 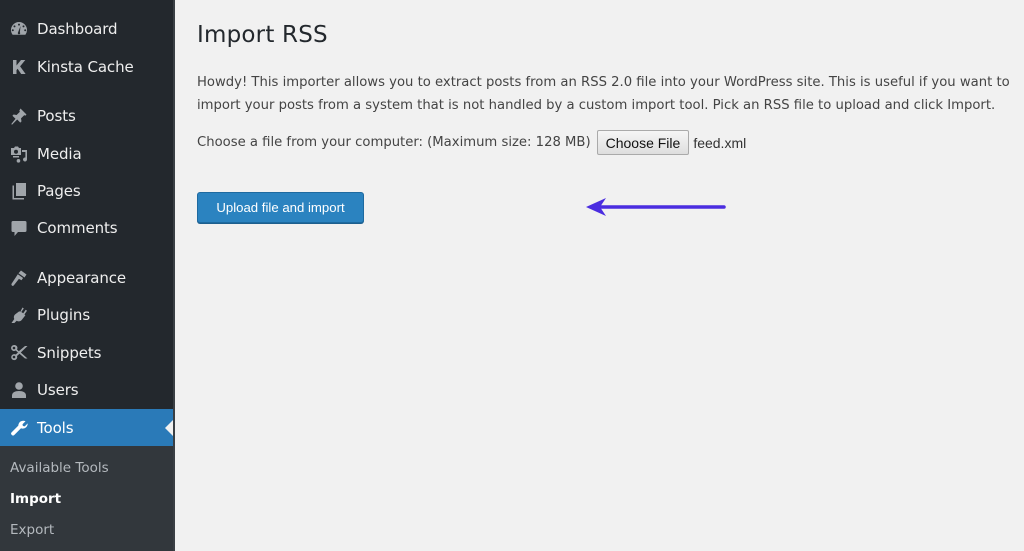 I want to click on submenu-item-available-tools: Available Tools, so click(x=59, y=468).